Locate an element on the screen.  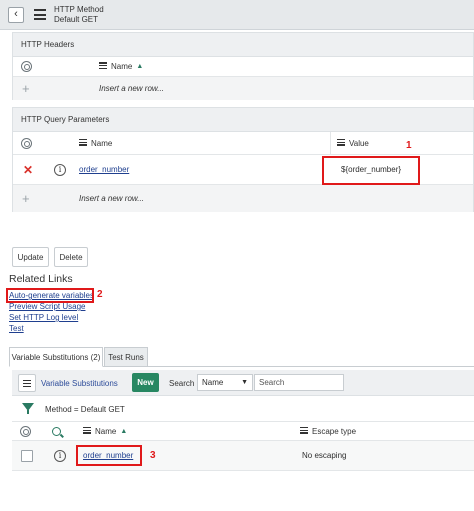
filter-condition: Method = Default GET is located at coordinates (85, 409).